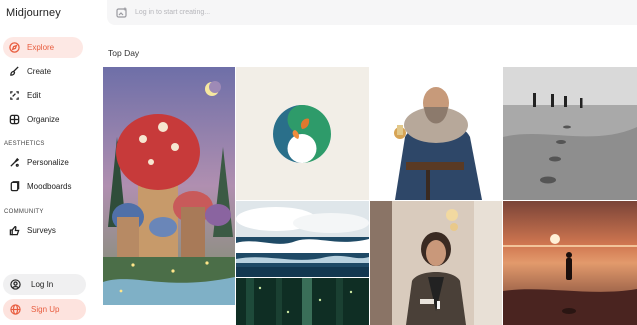  What do you see at coordinates (570, 263) in the screenshot?
I see `gallery-image-sunset-silhouette` at bounding box center [570, 263].